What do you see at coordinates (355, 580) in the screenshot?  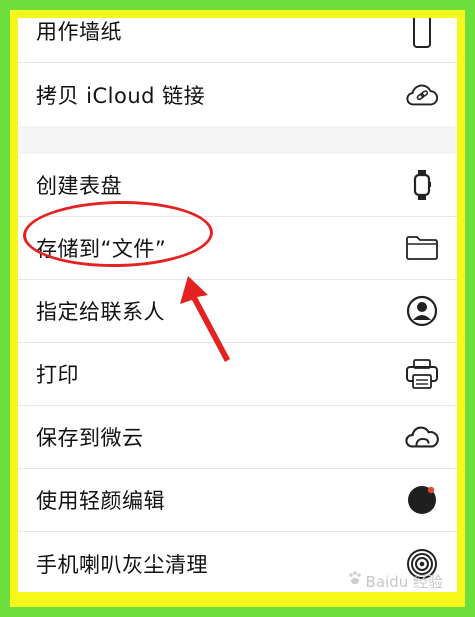 I see `baidu-paw-icon` at bounding box center [355, 580].